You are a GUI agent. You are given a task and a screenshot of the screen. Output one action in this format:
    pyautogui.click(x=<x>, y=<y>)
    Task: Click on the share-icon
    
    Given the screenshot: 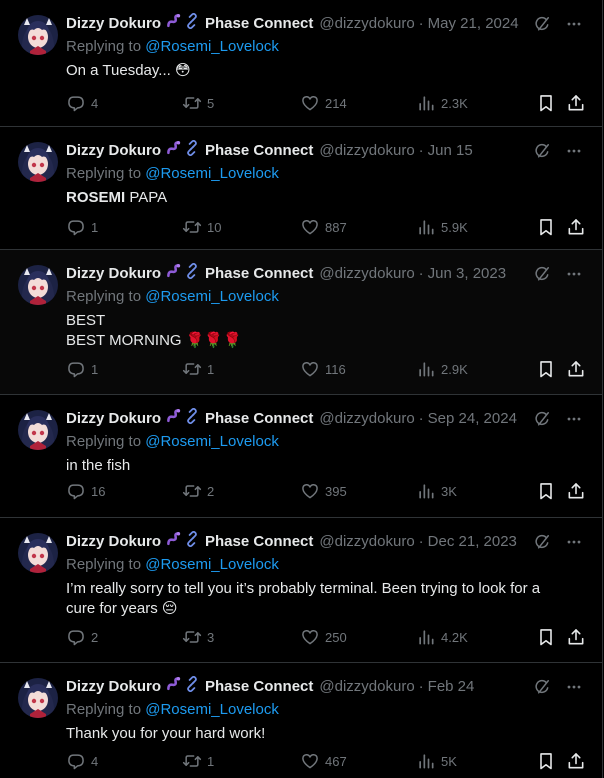 What is the action you would take?
    pyautogui.click(x=576, y=491)
    